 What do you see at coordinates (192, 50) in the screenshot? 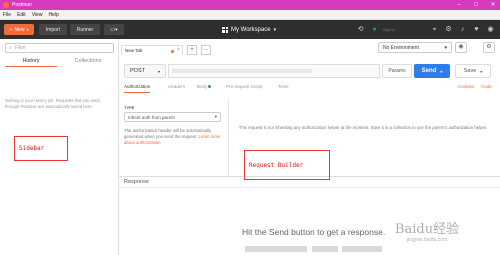
I see `add-tab-button: +` at bounding box center [192, 50].